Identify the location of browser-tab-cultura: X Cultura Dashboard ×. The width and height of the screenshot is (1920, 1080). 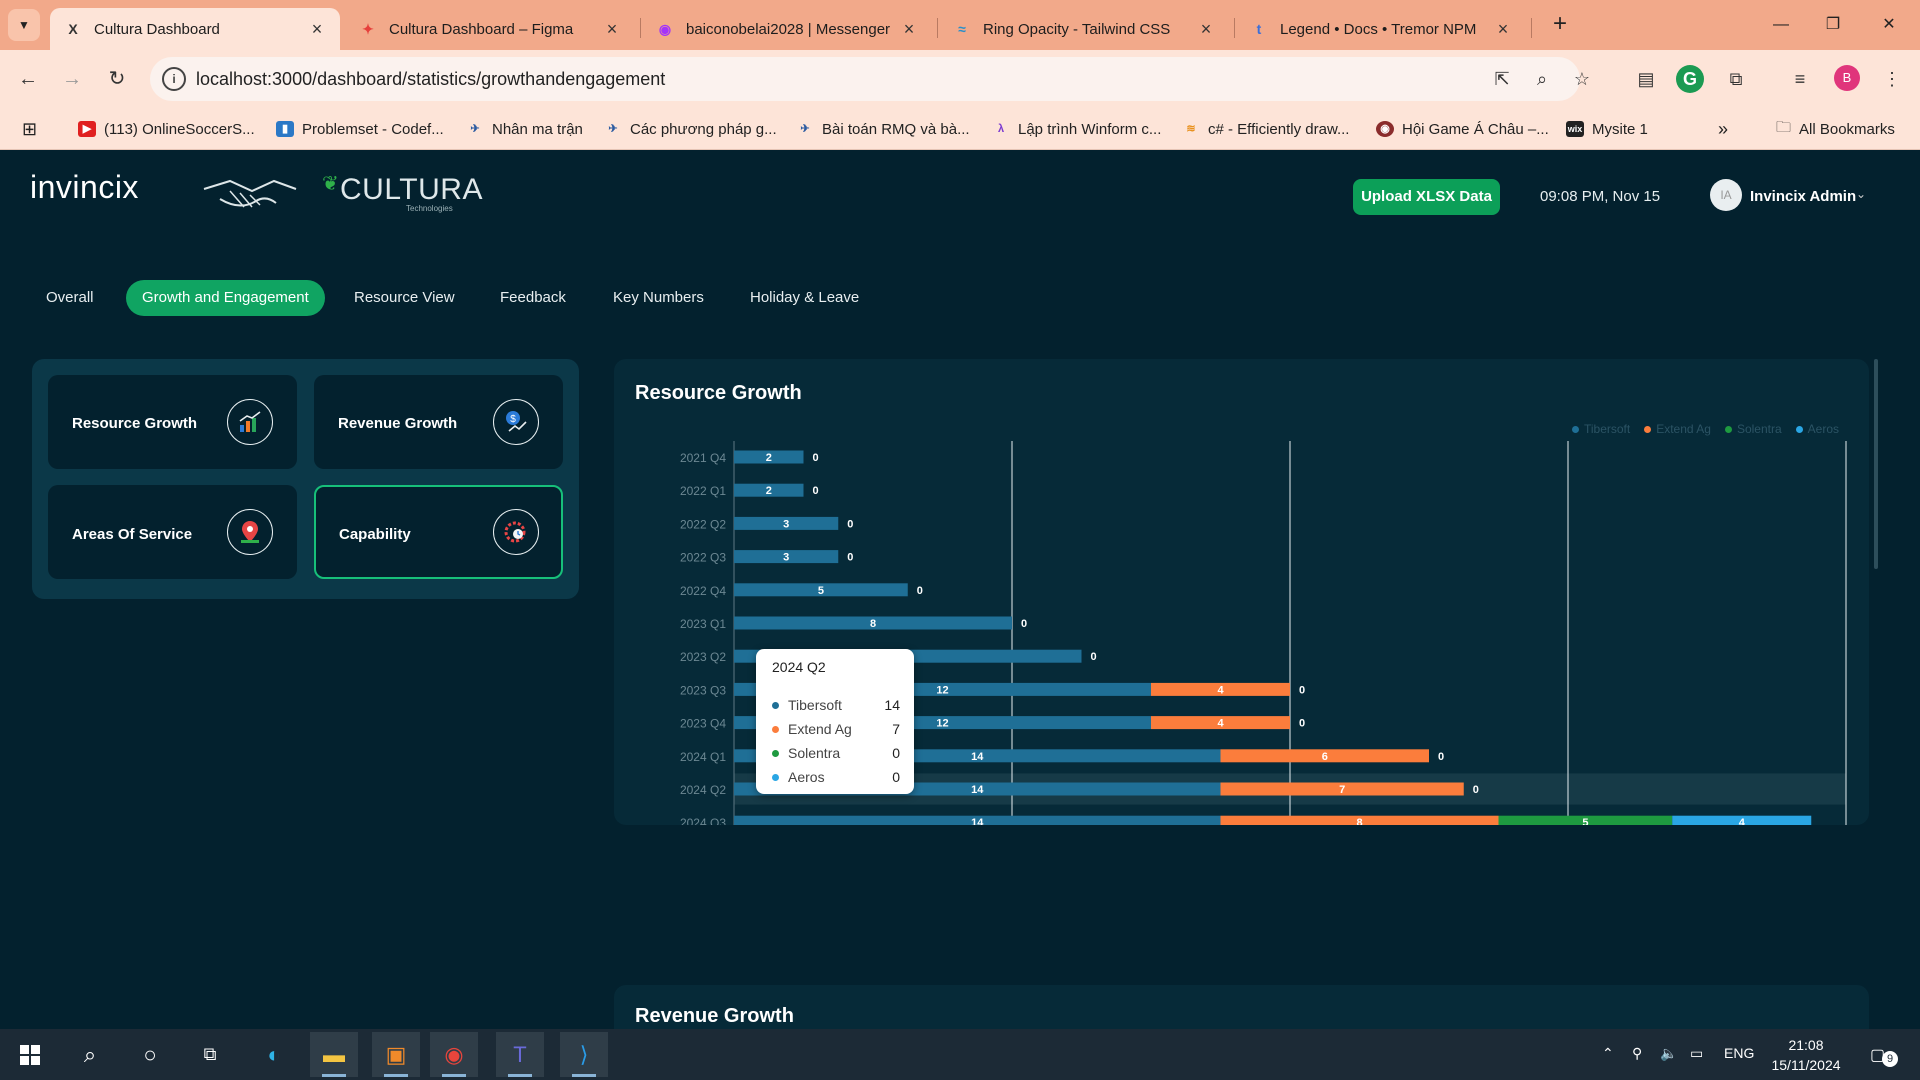
(195, 29).